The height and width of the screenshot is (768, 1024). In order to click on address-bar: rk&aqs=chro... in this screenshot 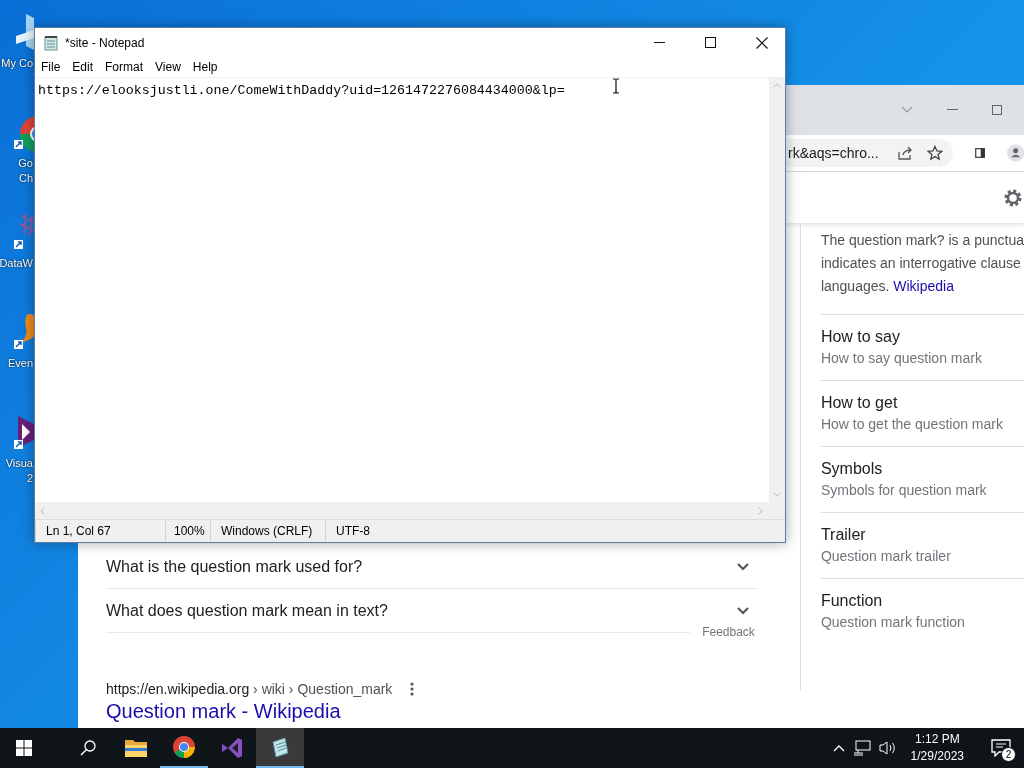, I will do `click(870, 153)`.